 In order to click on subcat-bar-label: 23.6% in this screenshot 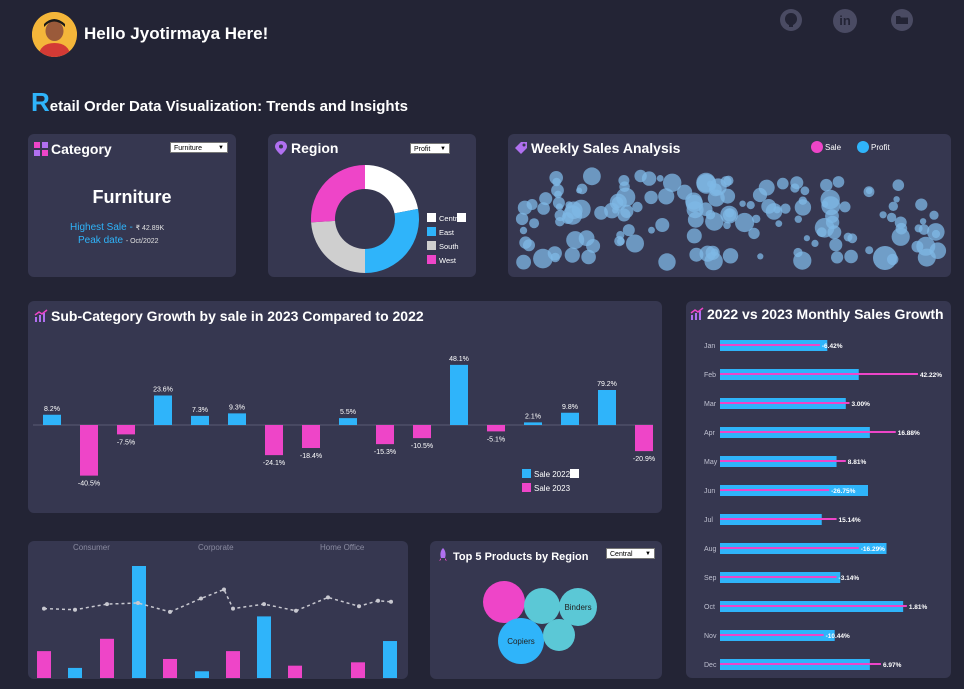, I will do `click(163, 390)`.